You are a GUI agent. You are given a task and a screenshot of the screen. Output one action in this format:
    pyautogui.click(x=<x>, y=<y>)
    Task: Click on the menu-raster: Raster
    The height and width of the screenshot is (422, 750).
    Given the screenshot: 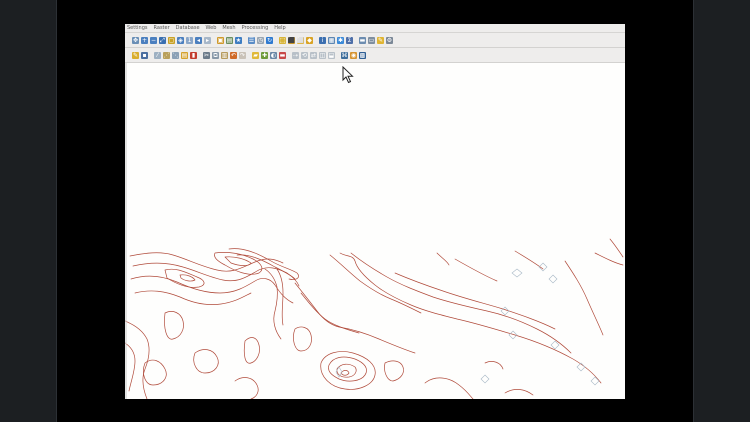 What is the action you would take?
    pyautogui.click(x=162, y=28)
    